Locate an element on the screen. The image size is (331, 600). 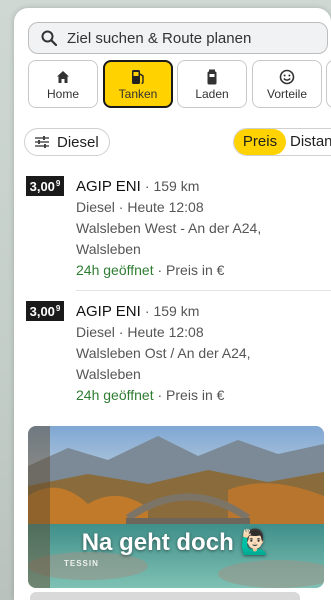
fuel-type-filter: Diesel is located at coordinates (67, 142).